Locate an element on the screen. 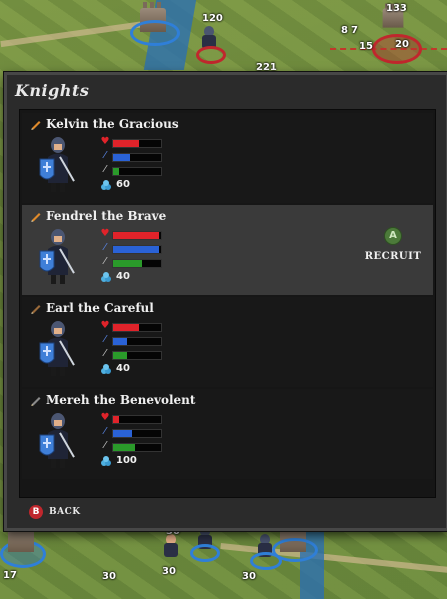 The height and width of the screenshot is (599, 447). map-number: 7 is located at coordinates (354, 30).